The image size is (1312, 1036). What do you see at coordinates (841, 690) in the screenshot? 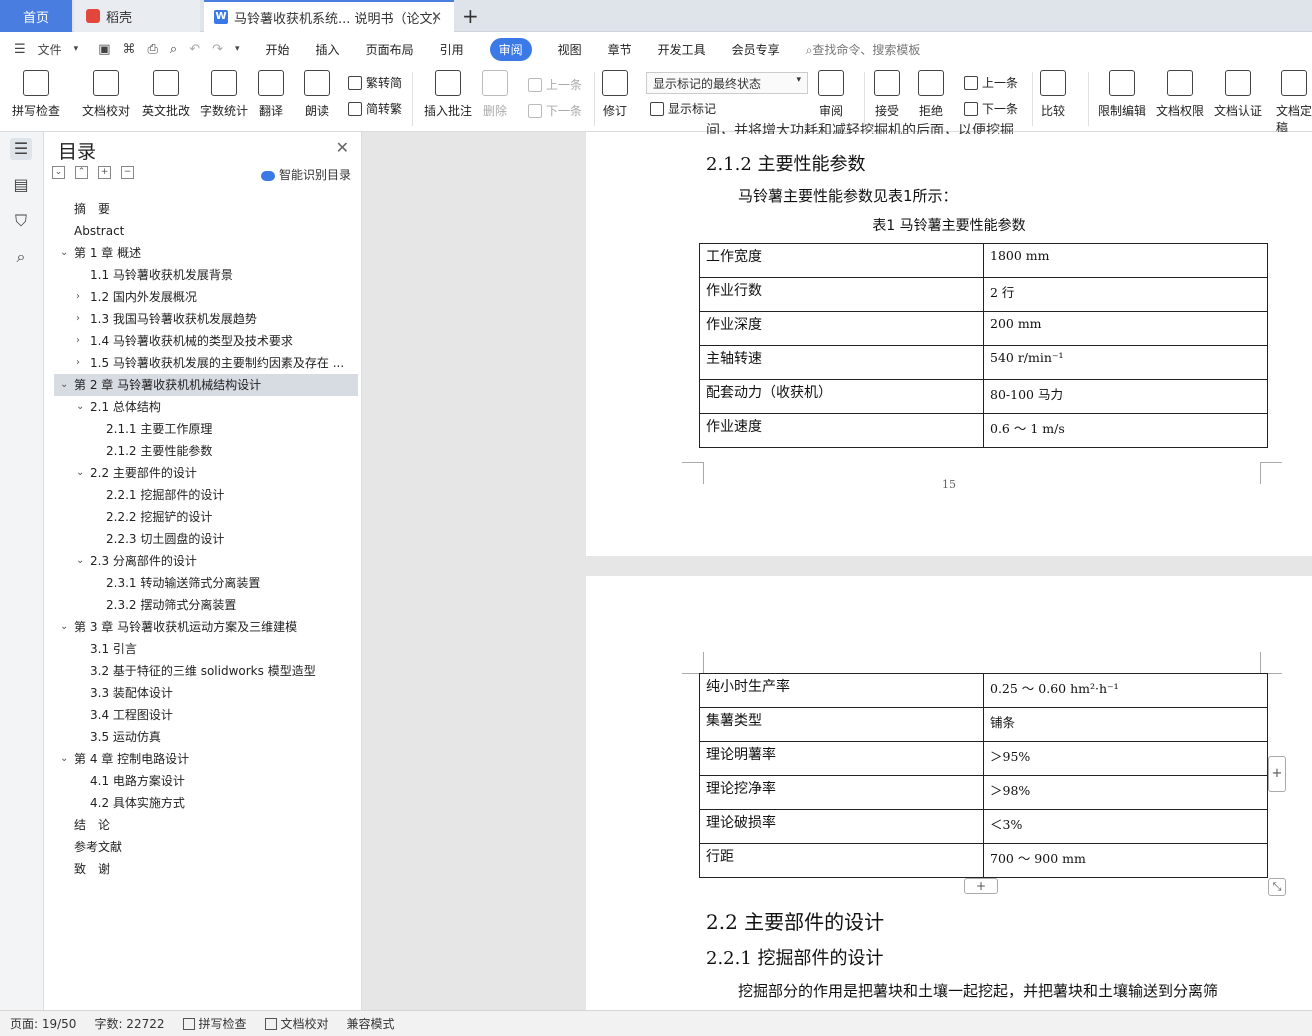
I see `param-name-cell: 纯小时生产率` at bounding box center [841, 690].